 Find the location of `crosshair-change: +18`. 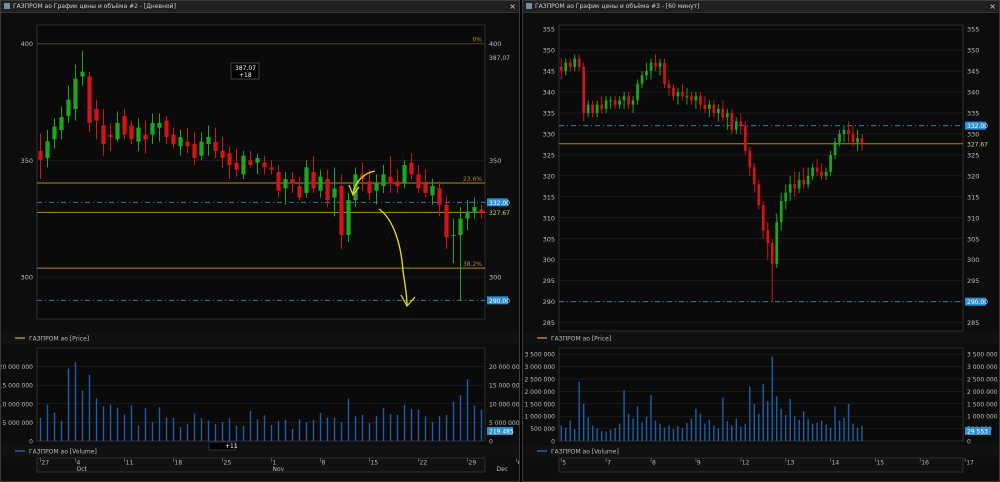

crosshair-change: +18 is located at coordinates (245, 75).